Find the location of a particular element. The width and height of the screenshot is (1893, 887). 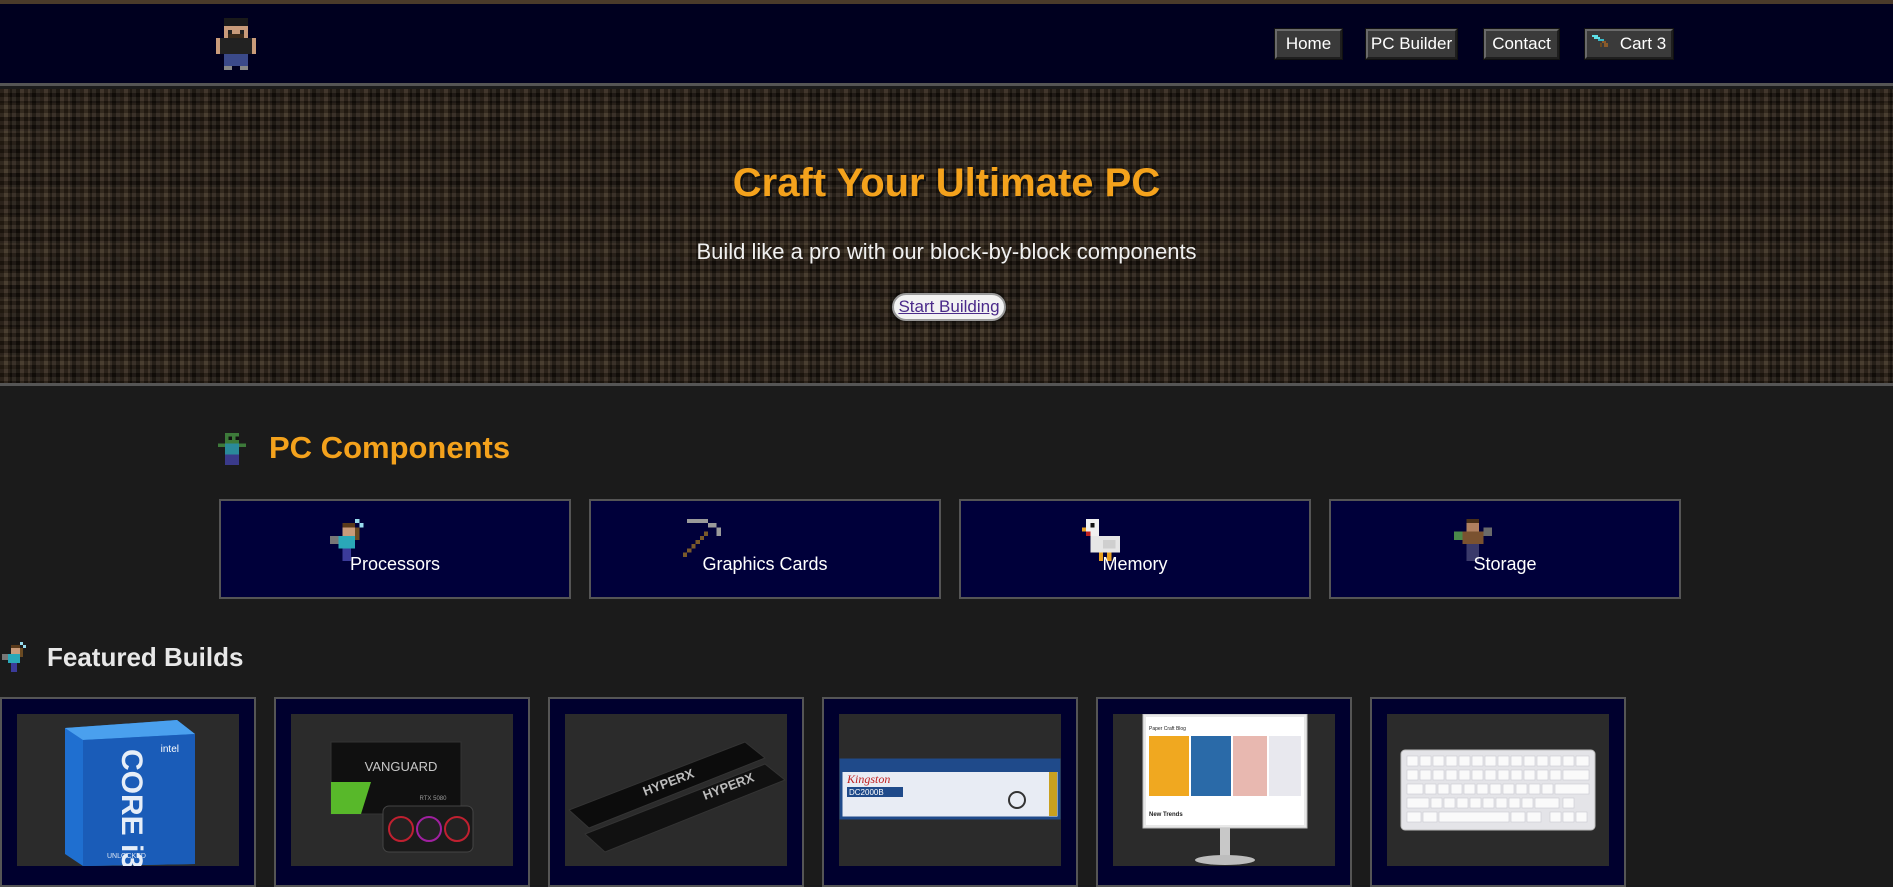

category-label-storage: Storage is located at coordinates (1505, 564).